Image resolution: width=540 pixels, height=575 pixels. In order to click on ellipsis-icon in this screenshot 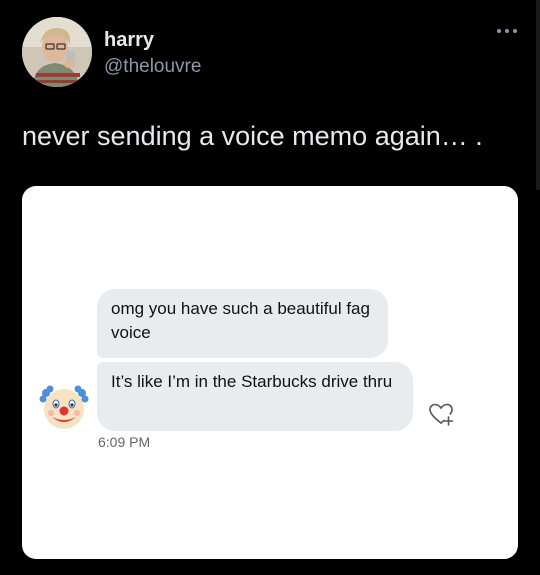, I will do `click(507, 31)`.